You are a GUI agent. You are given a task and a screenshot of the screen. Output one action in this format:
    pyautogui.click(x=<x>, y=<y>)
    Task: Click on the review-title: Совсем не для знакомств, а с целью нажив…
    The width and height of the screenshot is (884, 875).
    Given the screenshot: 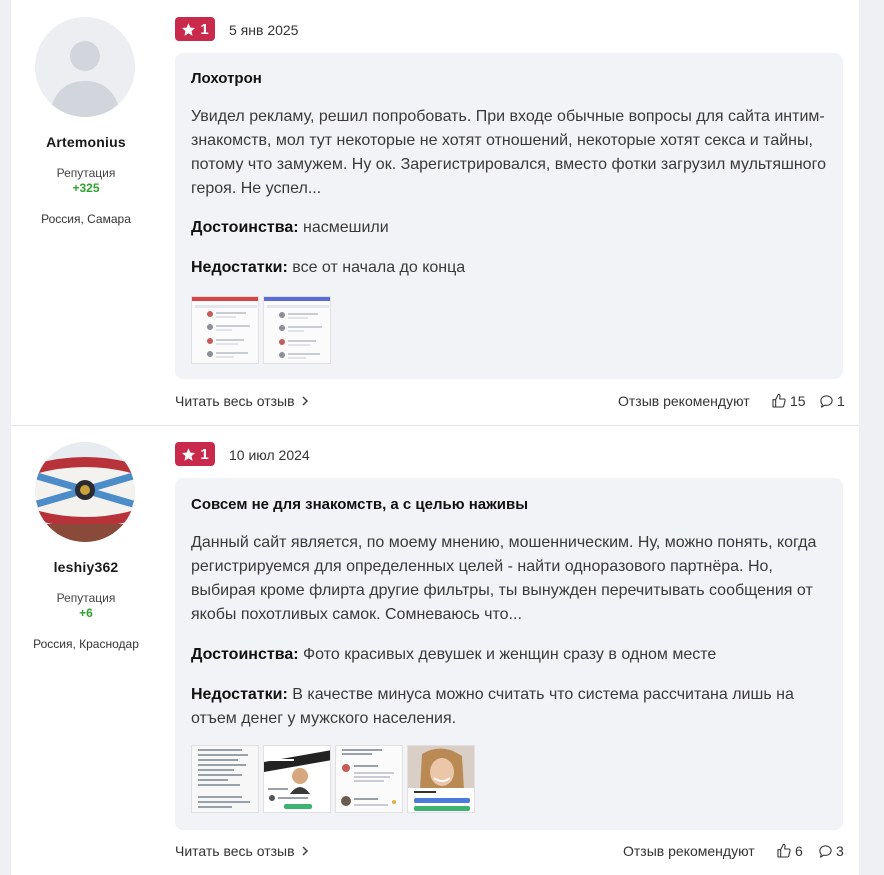 What is the action you would take?
    pyautogui.click(x=359, y=504)
    